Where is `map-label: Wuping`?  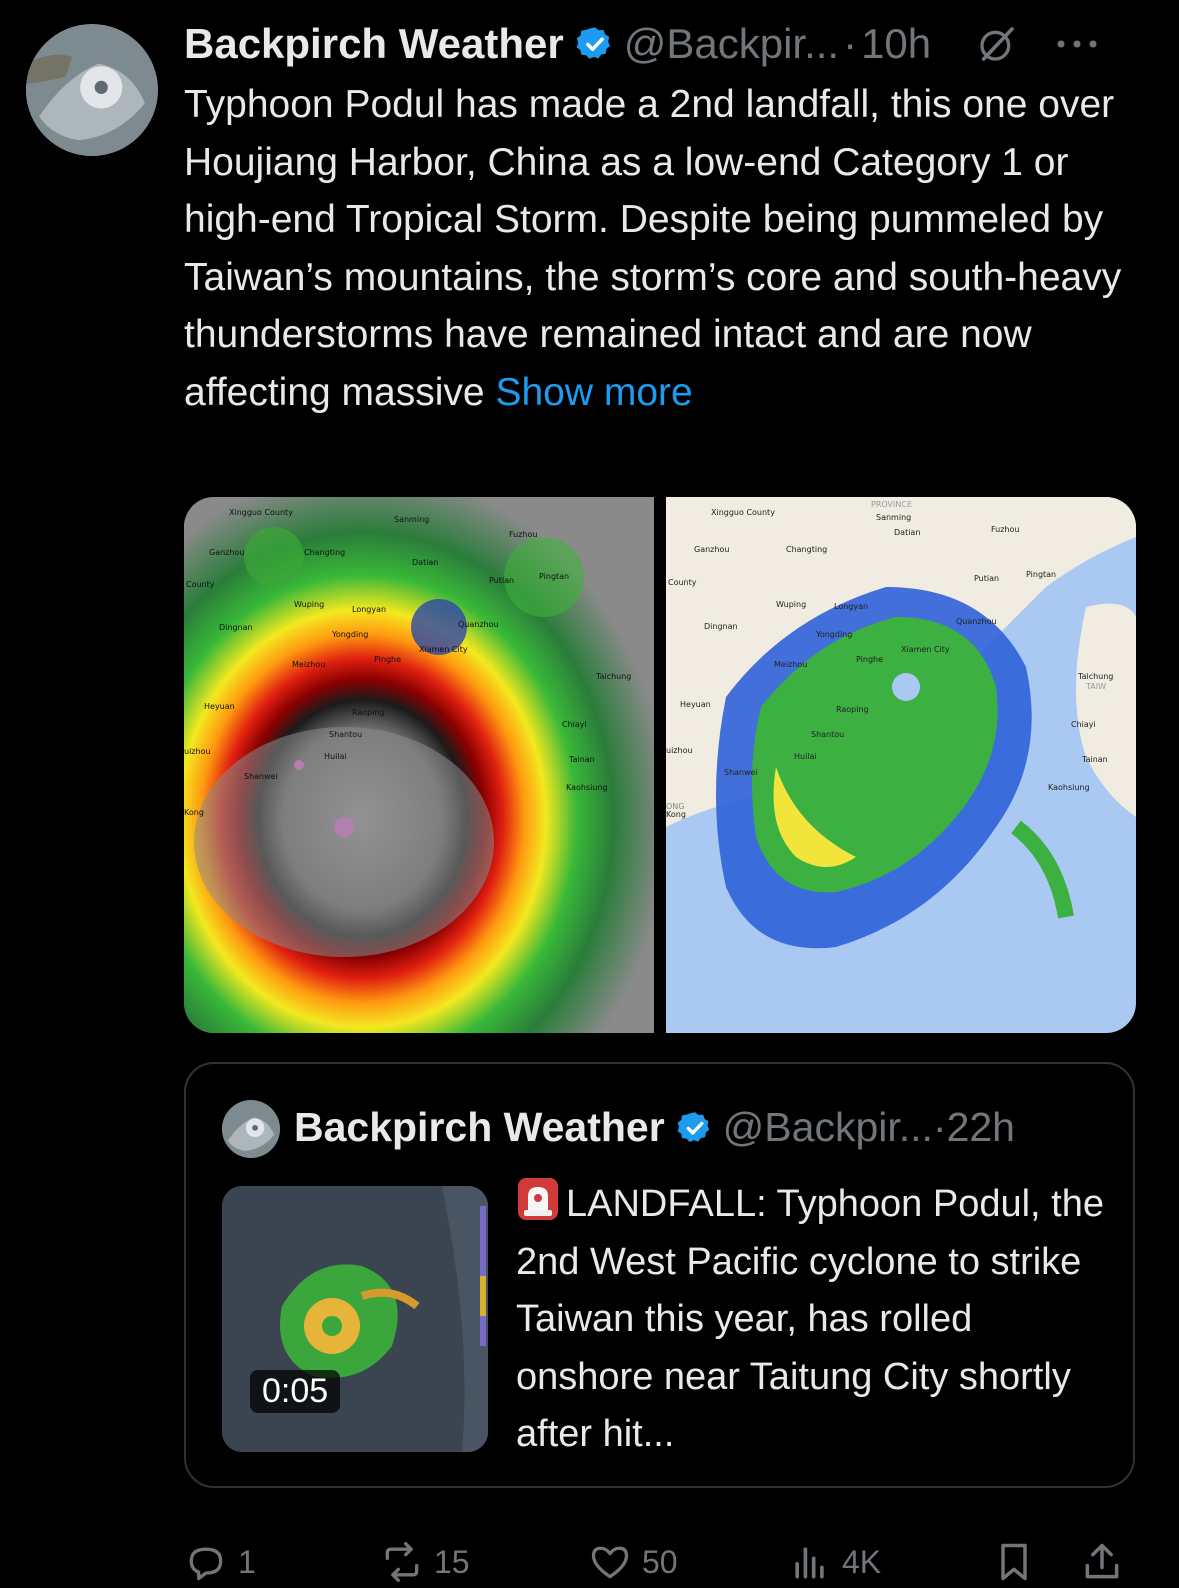
map-label: Wuping is located at coordinates (791, 604).